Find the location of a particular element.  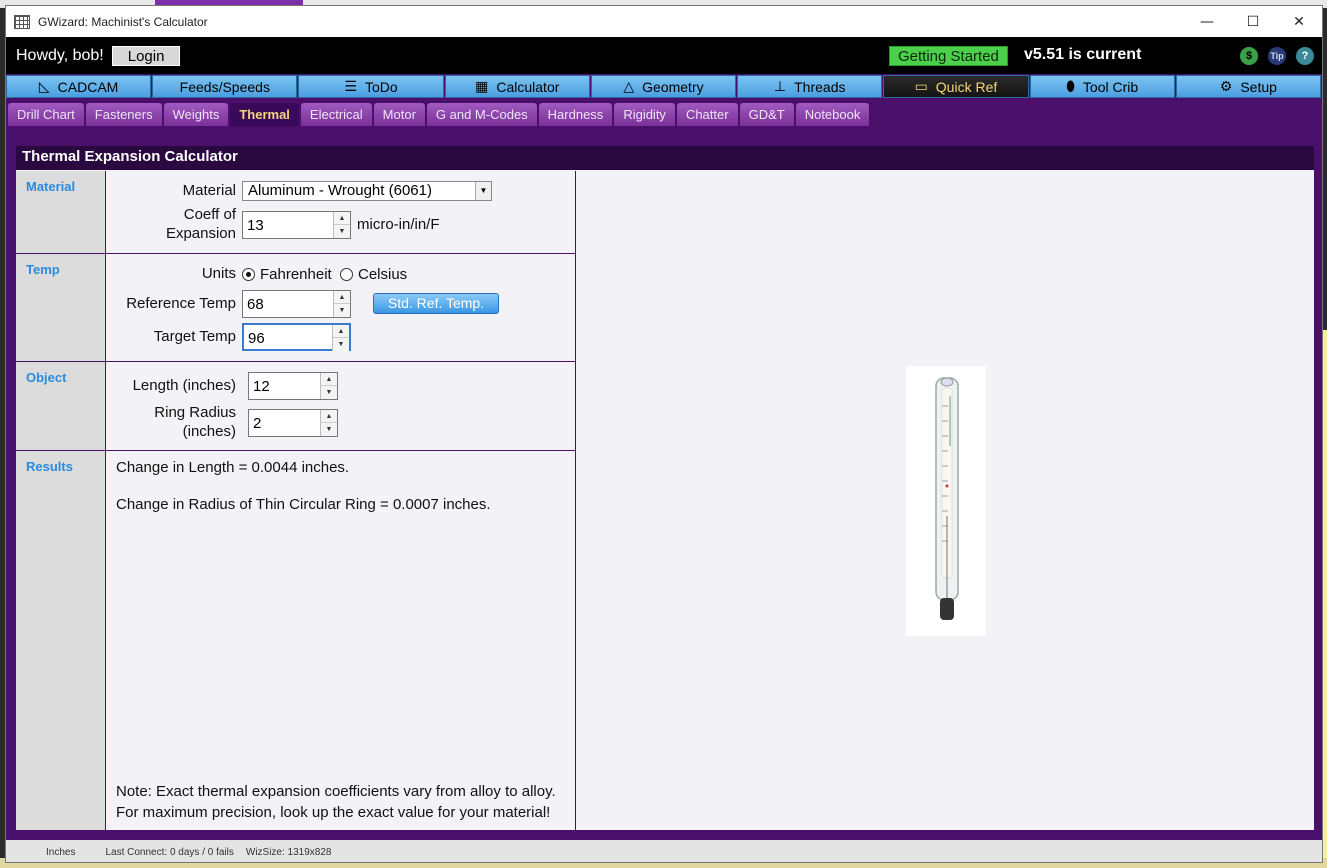

subtab-chatter: Chatter is located at coordinates (707, 114).